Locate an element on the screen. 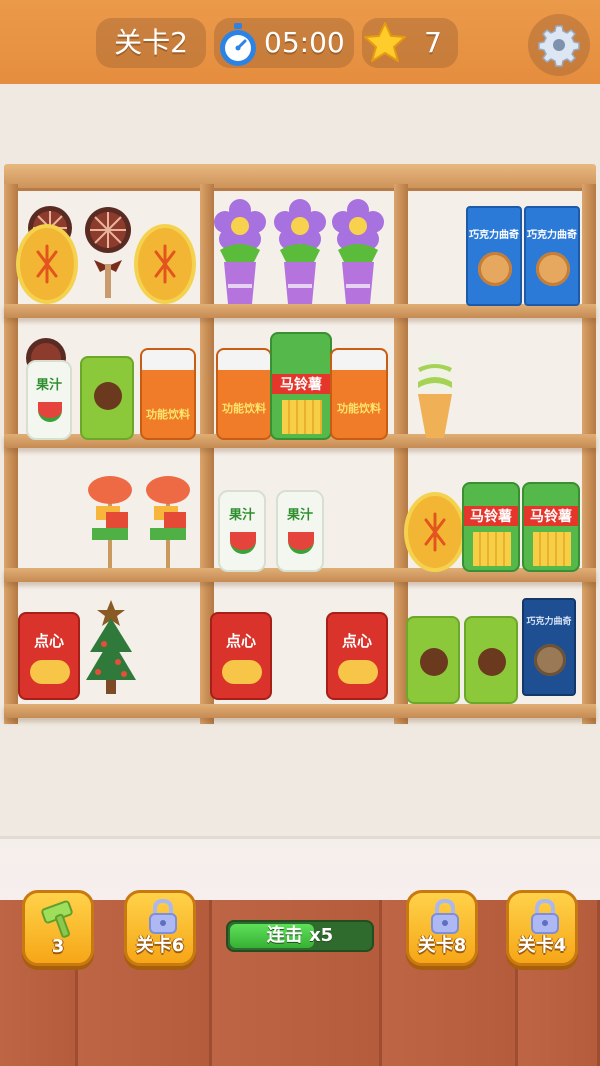 The image size is (600, 1066). combo-label: 连击 x5 is located at coordinates (300, 935).